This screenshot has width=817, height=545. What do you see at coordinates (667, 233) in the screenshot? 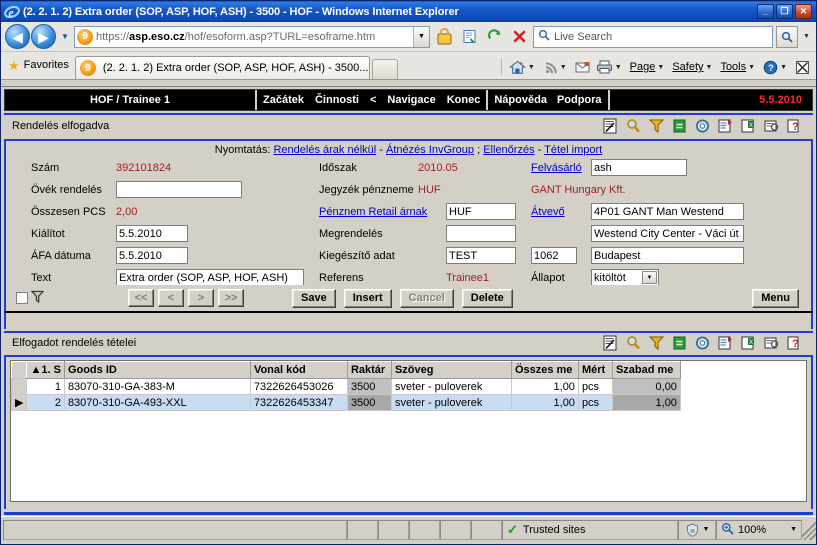
I see `input-atvevo-address: Westend City Center - Váci út` at bounding box center [667, 233].